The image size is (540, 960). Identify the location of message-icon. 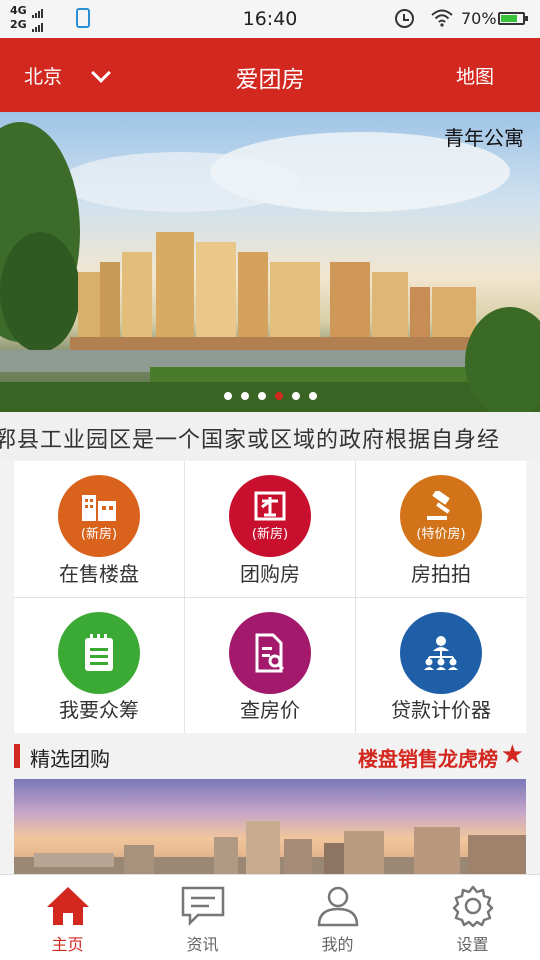
(202, 906).